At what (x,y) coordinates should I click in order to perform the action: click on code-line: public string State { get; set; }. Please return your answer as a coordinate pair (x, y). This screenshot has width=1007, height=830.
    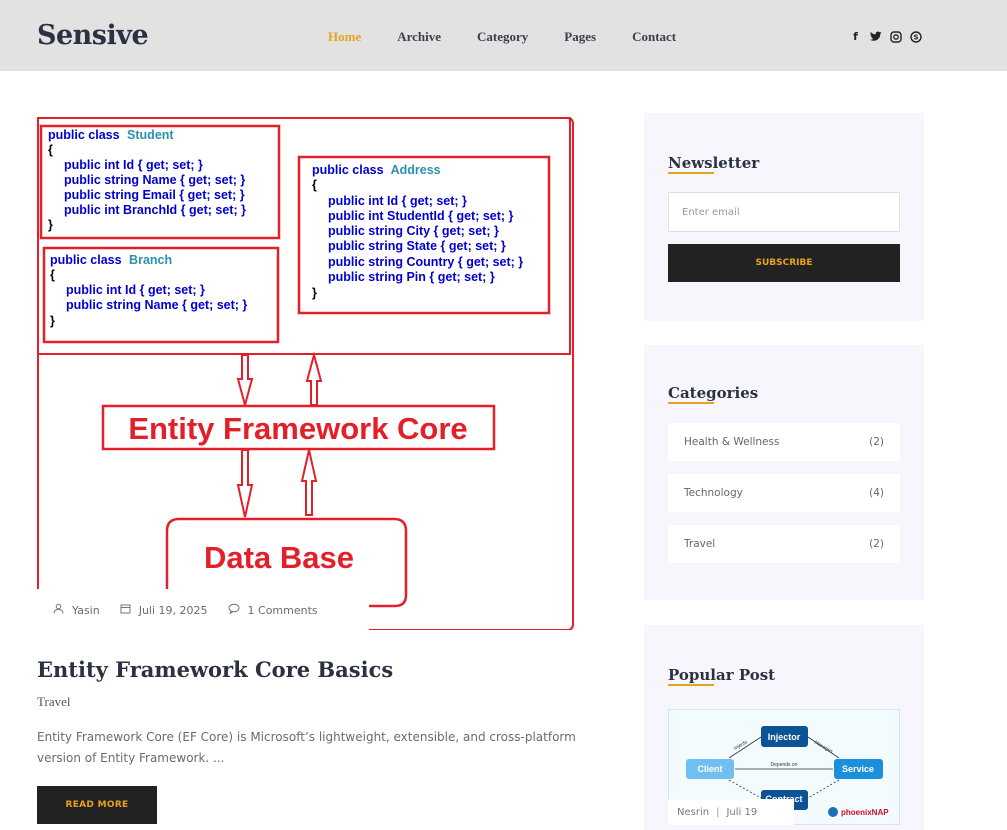
    Looking at the image, I should click on (417, 246).